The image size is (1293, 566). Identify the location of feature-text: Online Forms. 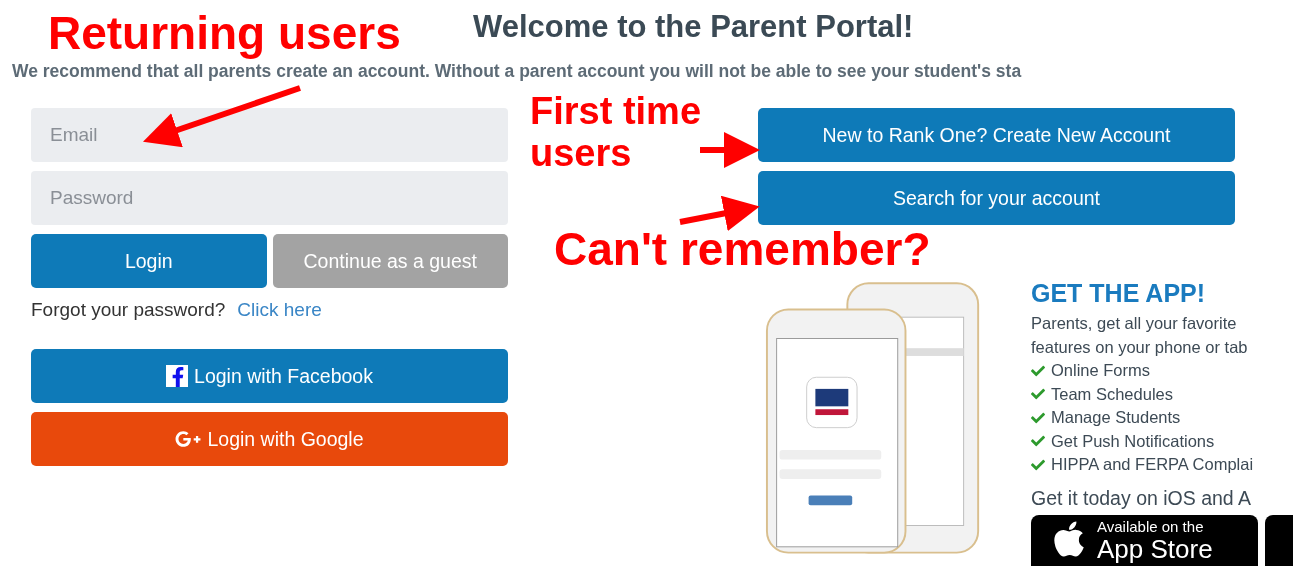
(1101, 370).